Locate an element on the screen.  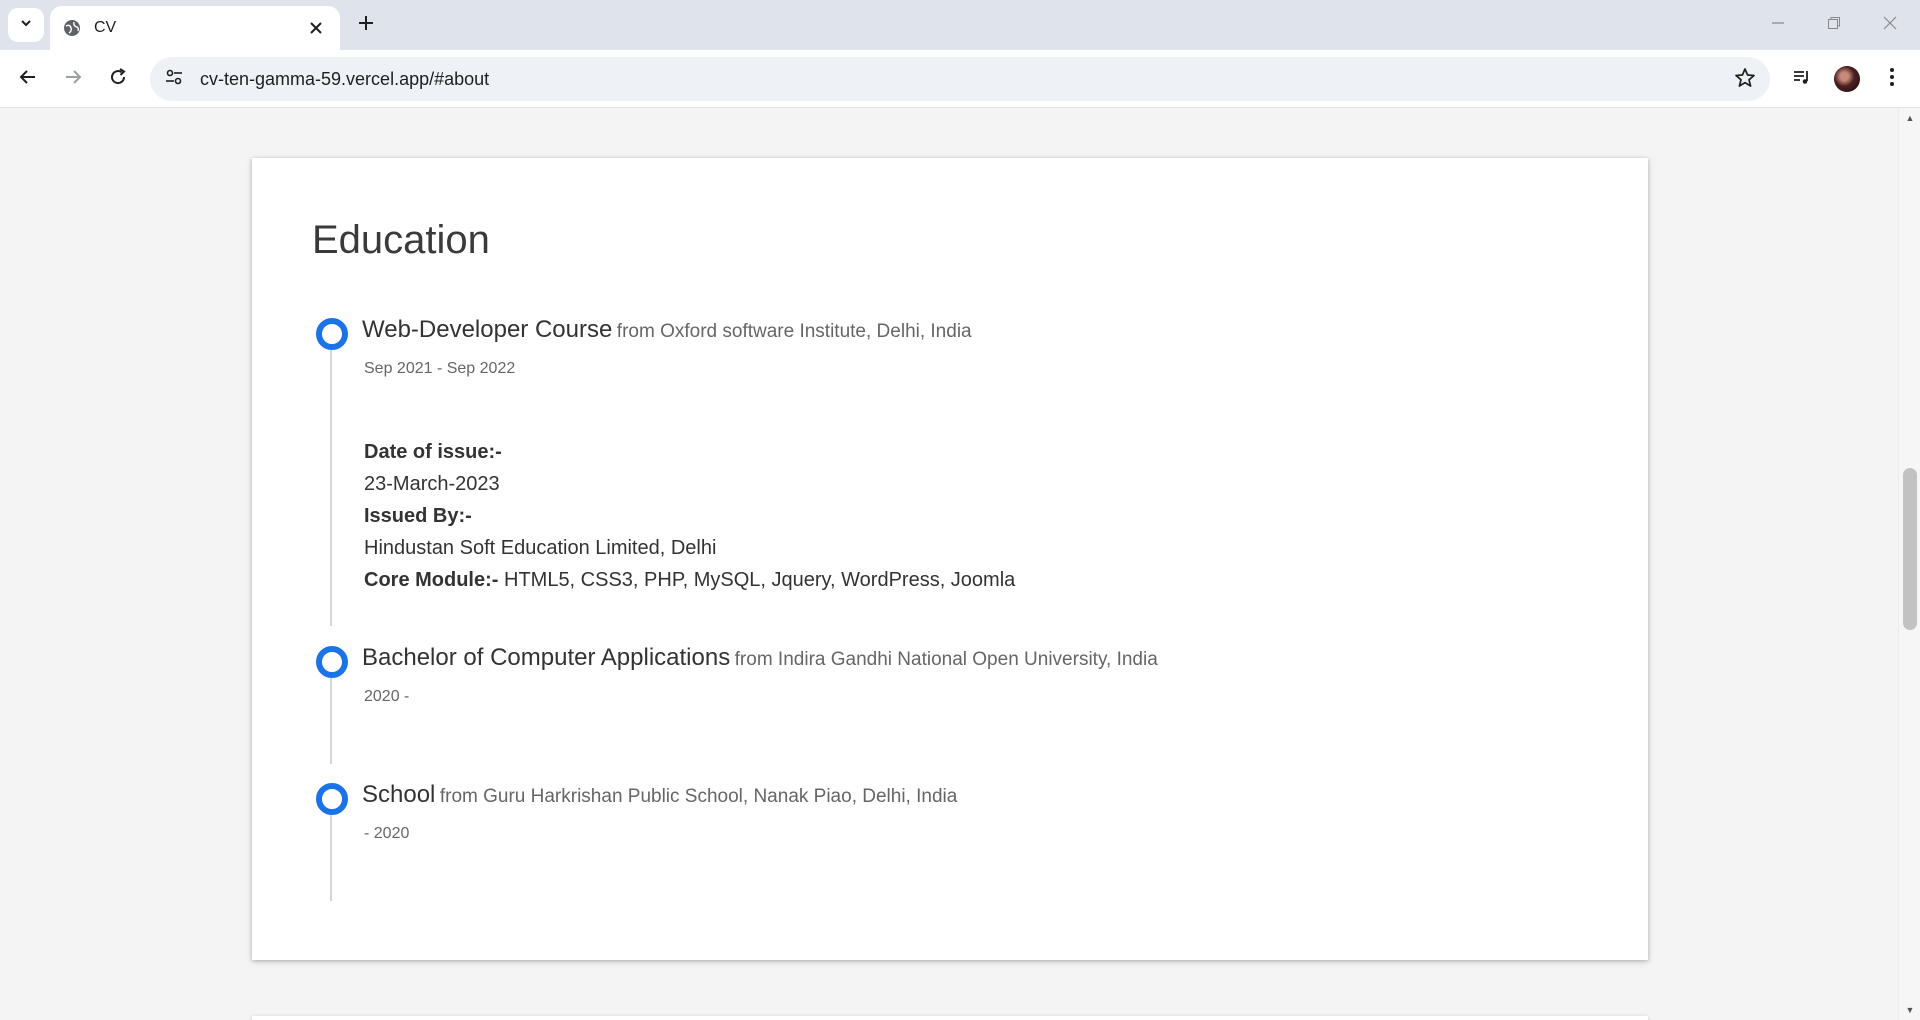
arrow-left-icon is located at coordinates (28, 79).